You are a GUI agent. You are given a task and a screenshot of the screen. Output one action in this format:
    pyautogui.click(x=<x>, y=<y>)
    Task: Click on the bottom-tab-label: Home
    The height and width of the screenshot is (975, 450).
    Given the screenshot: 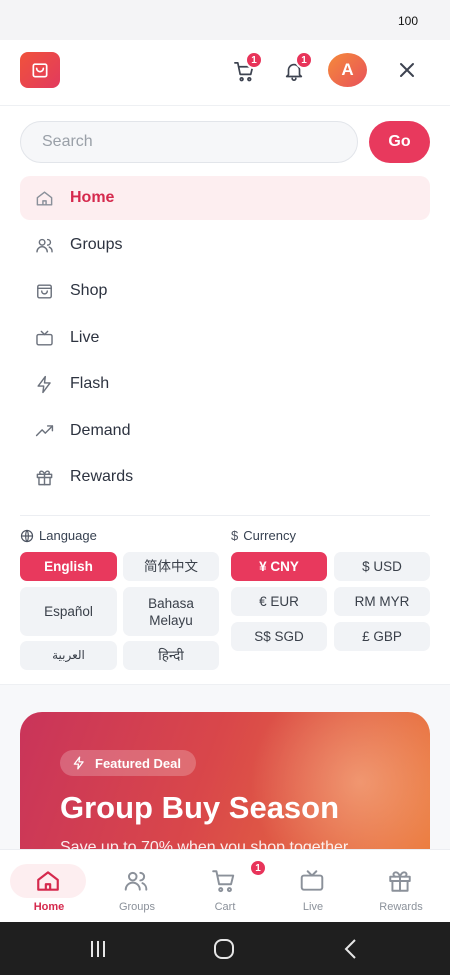 What is the action you would take?
    pyautogui.click(x=49, y=907)
    